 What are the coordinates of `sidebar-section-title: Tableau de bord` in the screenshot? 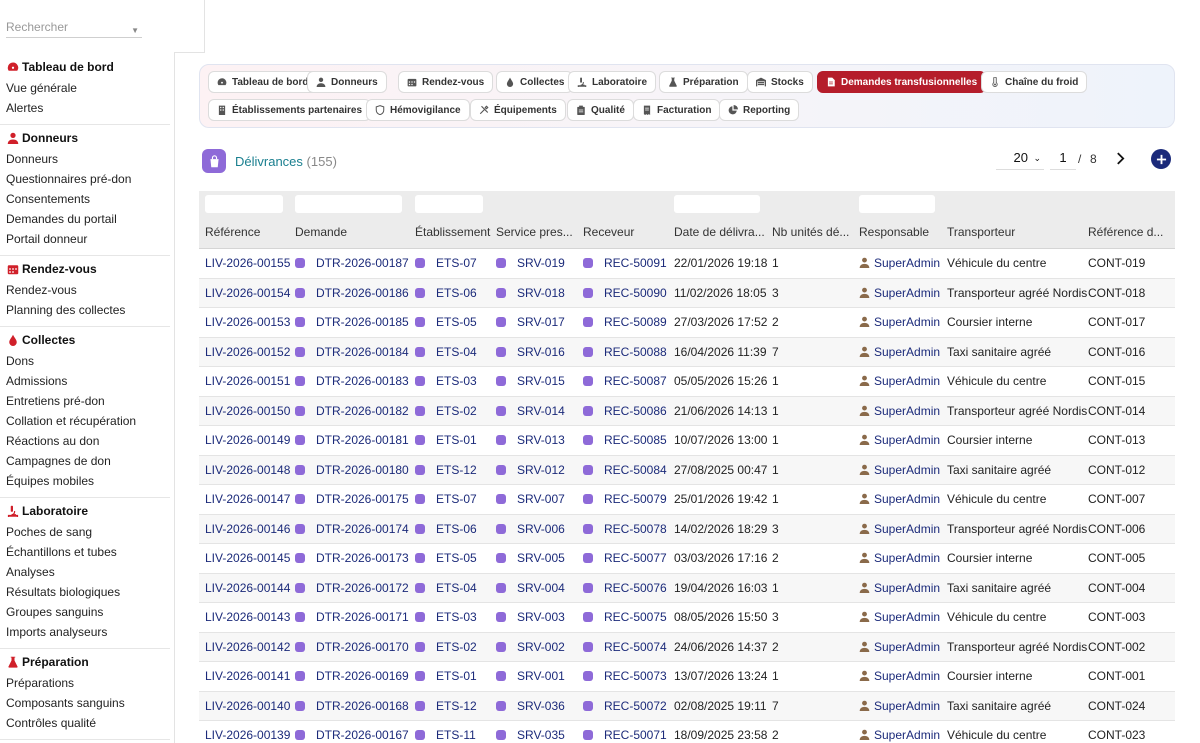 It's located at (85, 67).